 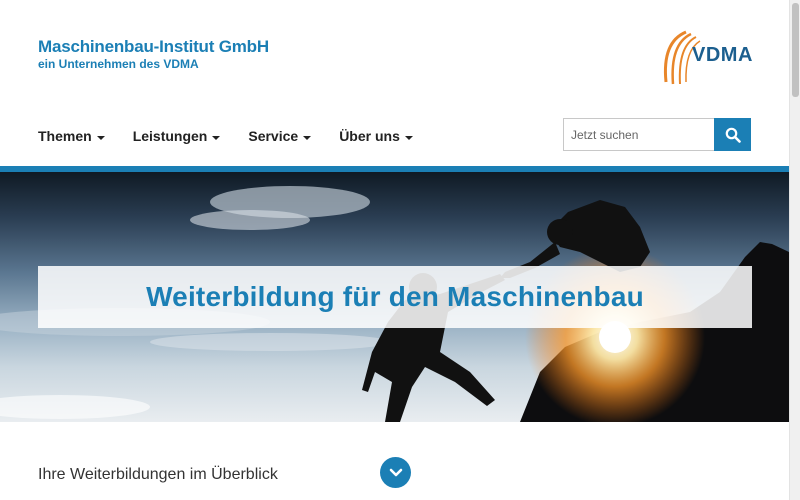 I want to click on search-bar, so click(x=657, y=134).